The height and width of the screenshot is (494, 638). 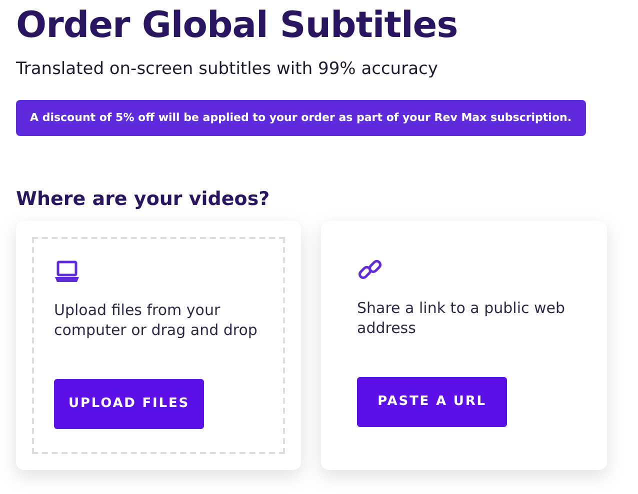 What do you see at coordinates (67, 271) in the screenshot?
I see `laptop-icon` at bounding box center [67, 271].